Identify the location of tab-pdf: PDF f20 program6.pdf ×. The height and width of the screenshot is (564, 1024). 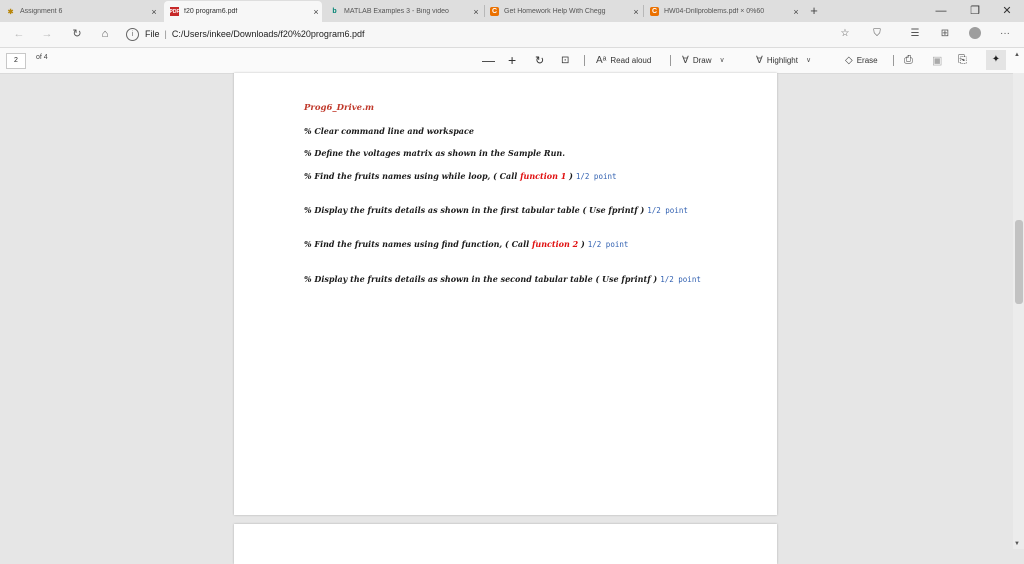
(243, 11).